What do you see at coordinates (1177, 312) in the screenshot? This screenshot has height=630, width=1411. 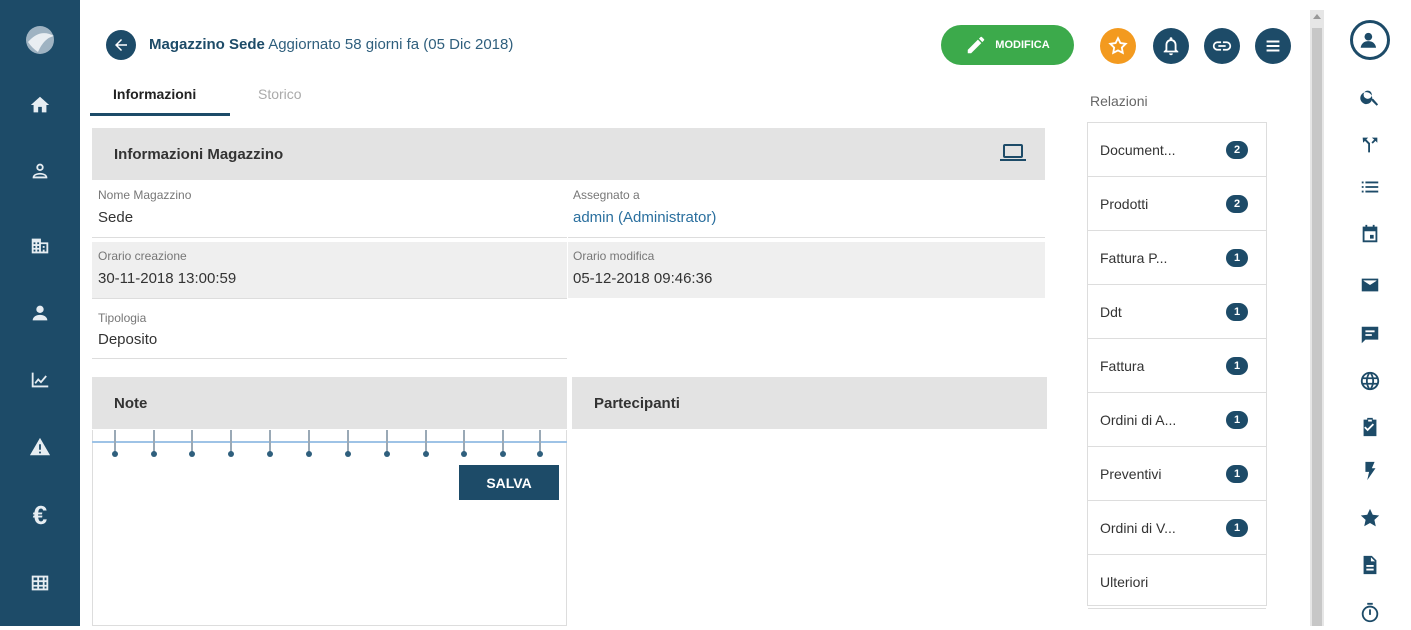 I see `relation-item-ddt: Ddt 1` at bounding box center [1177, 312].